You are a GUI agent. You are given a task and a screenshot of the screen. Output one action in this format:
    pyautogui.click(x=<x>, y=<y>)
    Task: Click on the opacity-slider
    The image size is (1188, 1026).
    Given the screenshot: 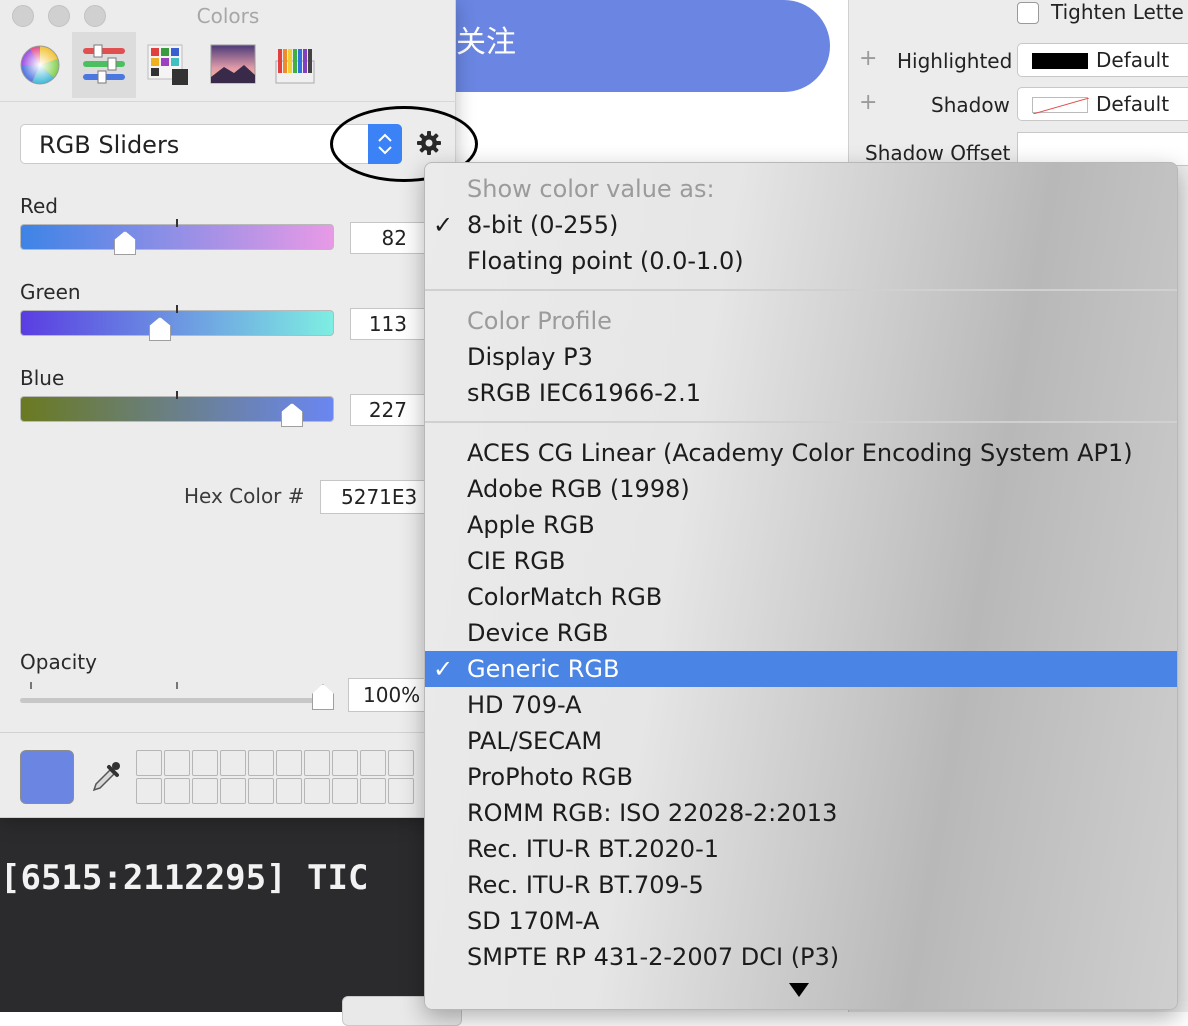 What is the action you would take?
    pyautogui.click(x=177, y=700)
    